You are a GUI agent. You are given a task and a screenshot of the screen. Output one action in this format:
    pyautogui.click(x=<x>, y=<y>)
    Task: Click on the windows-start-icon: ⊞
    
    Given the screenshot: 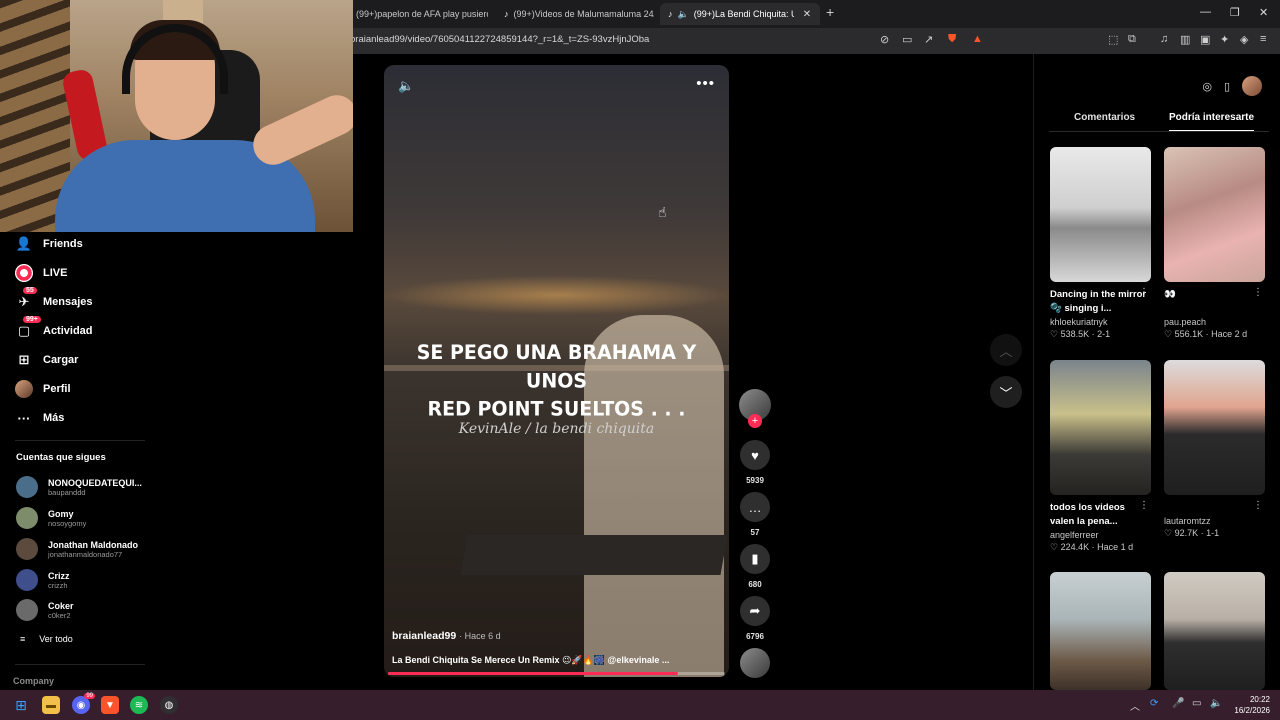 What is the action you would take?
    pyautogui.click(x=21, y=705)
    